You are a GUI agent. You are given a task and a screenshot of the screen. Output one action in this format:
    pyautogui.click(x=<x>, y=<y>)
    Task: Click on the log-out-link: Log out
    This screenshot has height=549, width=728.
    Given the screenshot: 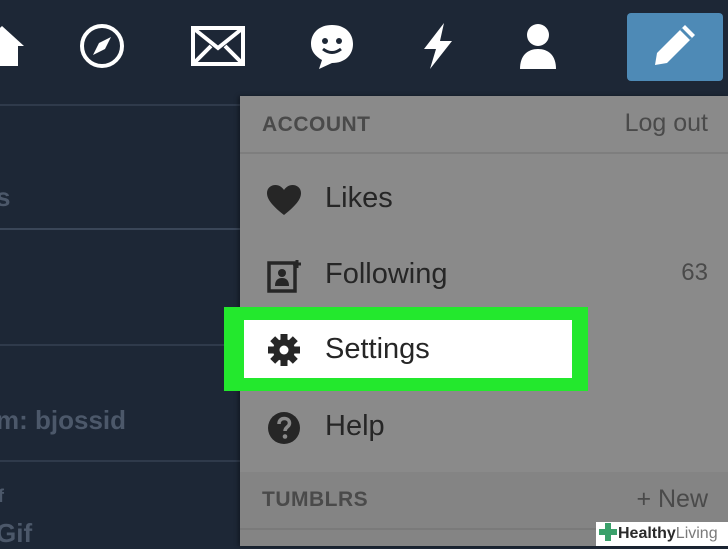 What is the action you would take?
    pyautogui.click(x=666, y=123)
    